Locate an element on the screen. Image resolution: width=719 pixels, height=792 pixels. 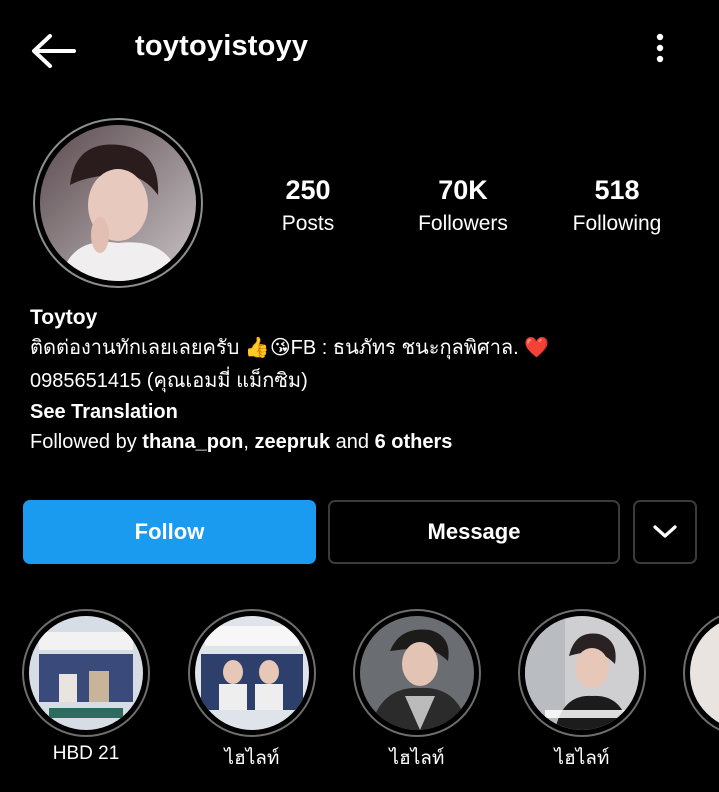
stat-followers: 70K Followers is located at coordinates (463, 206).